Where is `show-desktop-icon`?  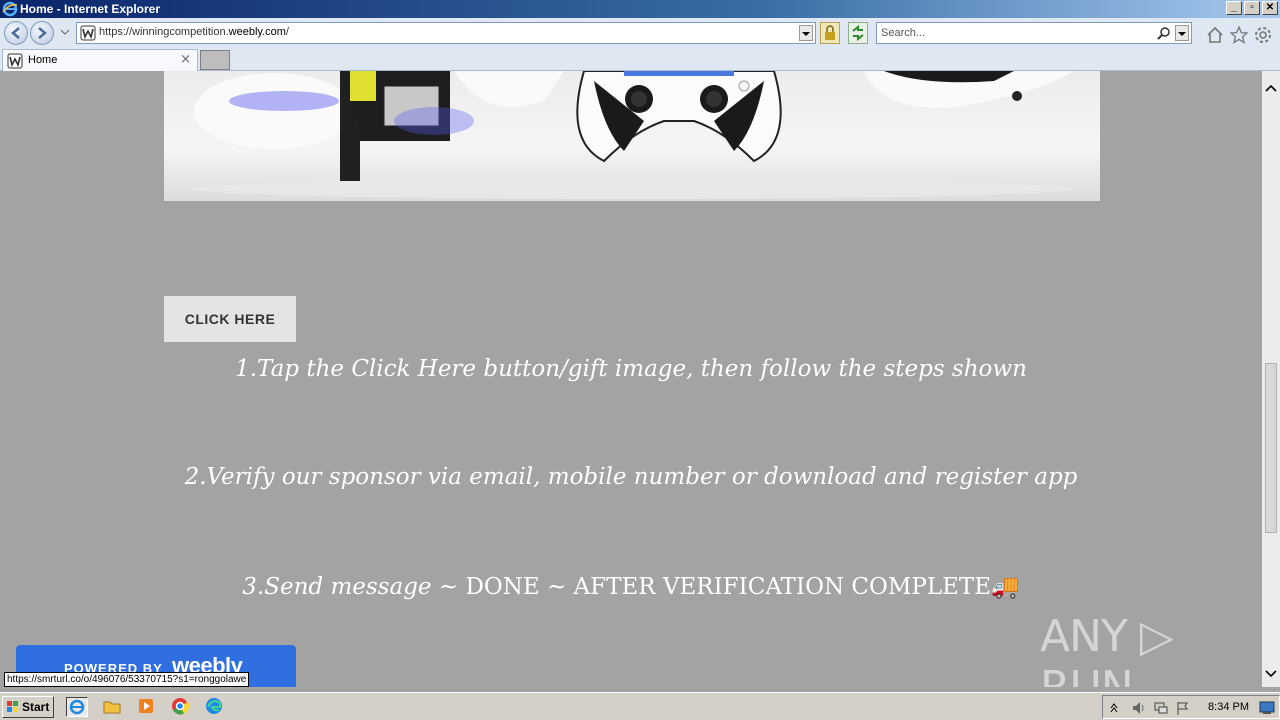 show-desktop-icon is located at coordinates (1267, 708).